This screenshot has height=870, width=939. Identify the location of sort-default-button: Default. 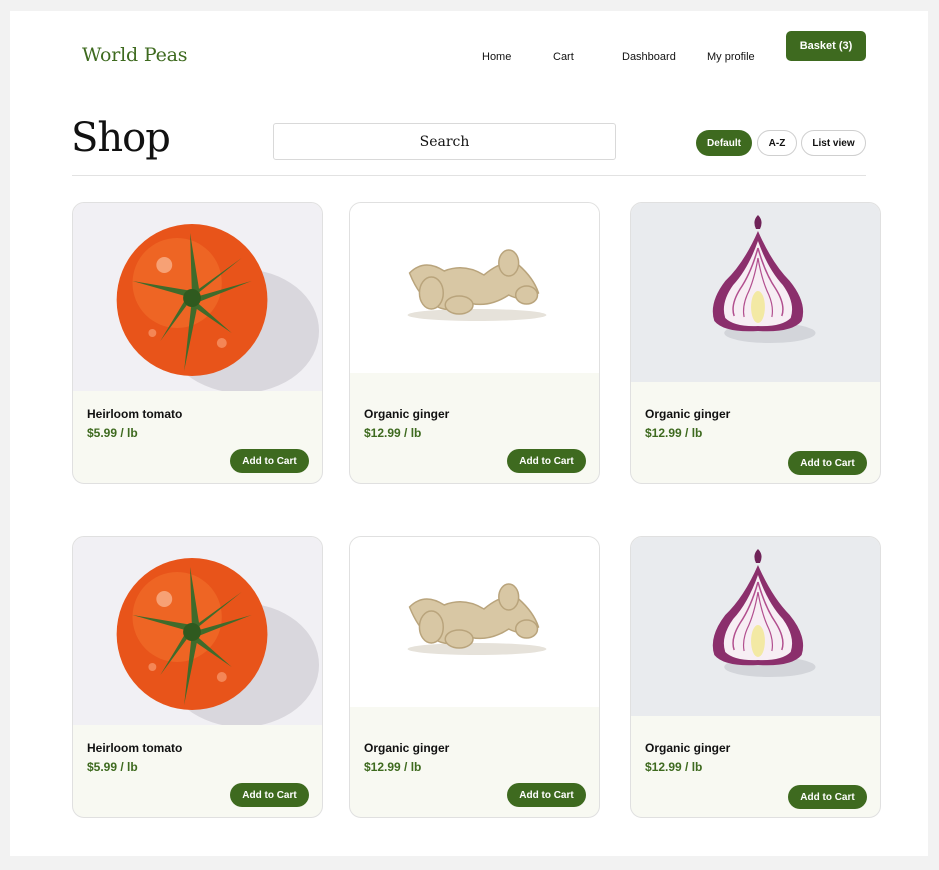
(724, 143).